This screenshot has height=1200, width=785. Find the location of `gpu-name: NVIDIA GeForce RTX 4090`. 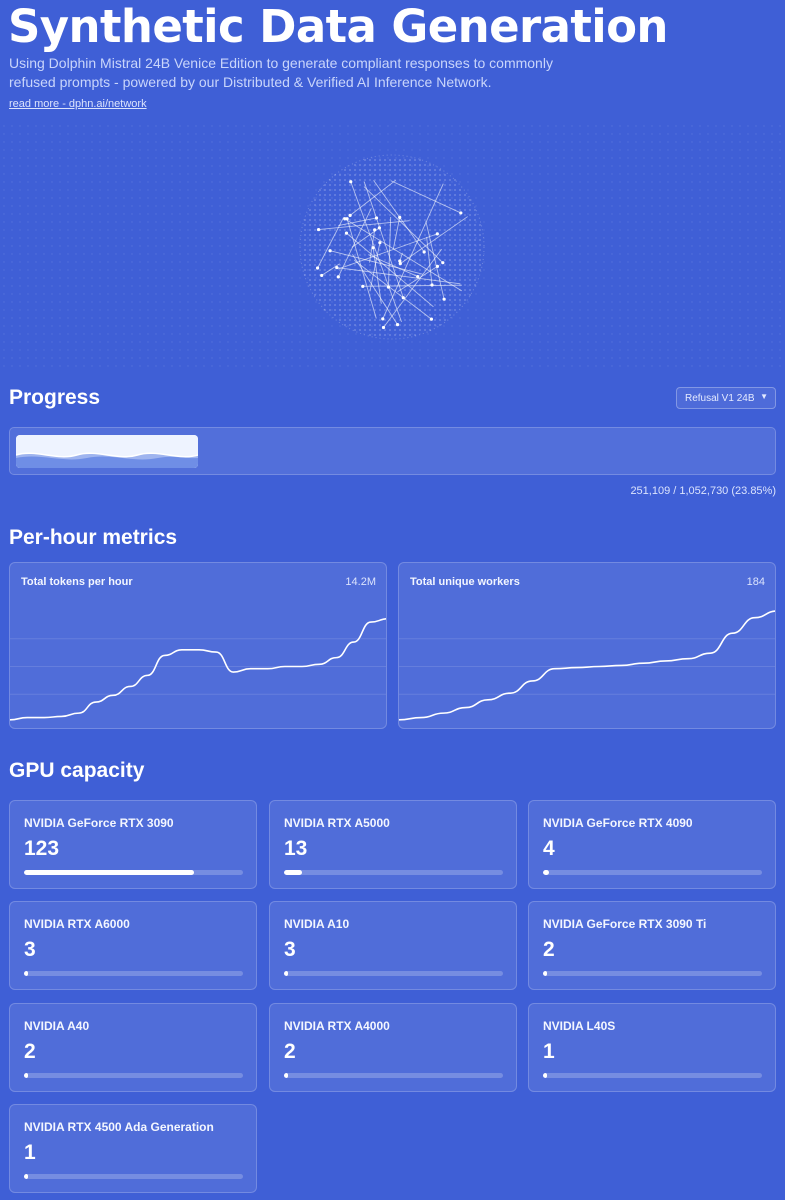

gpu-name: NVIDIA GeForce RTX 4090 is located at coordinates (618, 823).